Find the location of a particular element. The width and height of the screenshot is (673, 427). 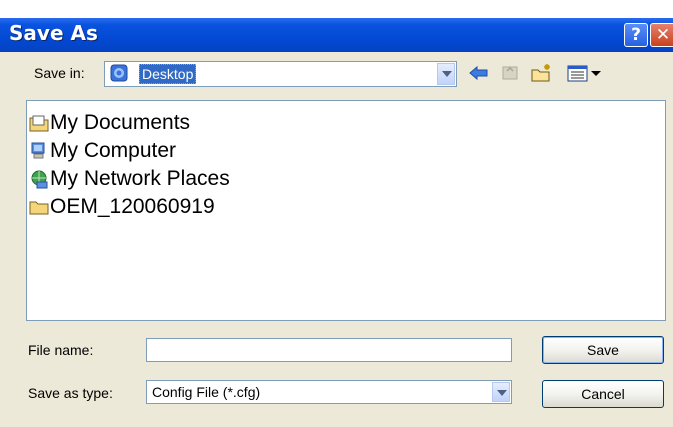

file-item-label: OEM_120060919 is located at coordinates (132, 206).